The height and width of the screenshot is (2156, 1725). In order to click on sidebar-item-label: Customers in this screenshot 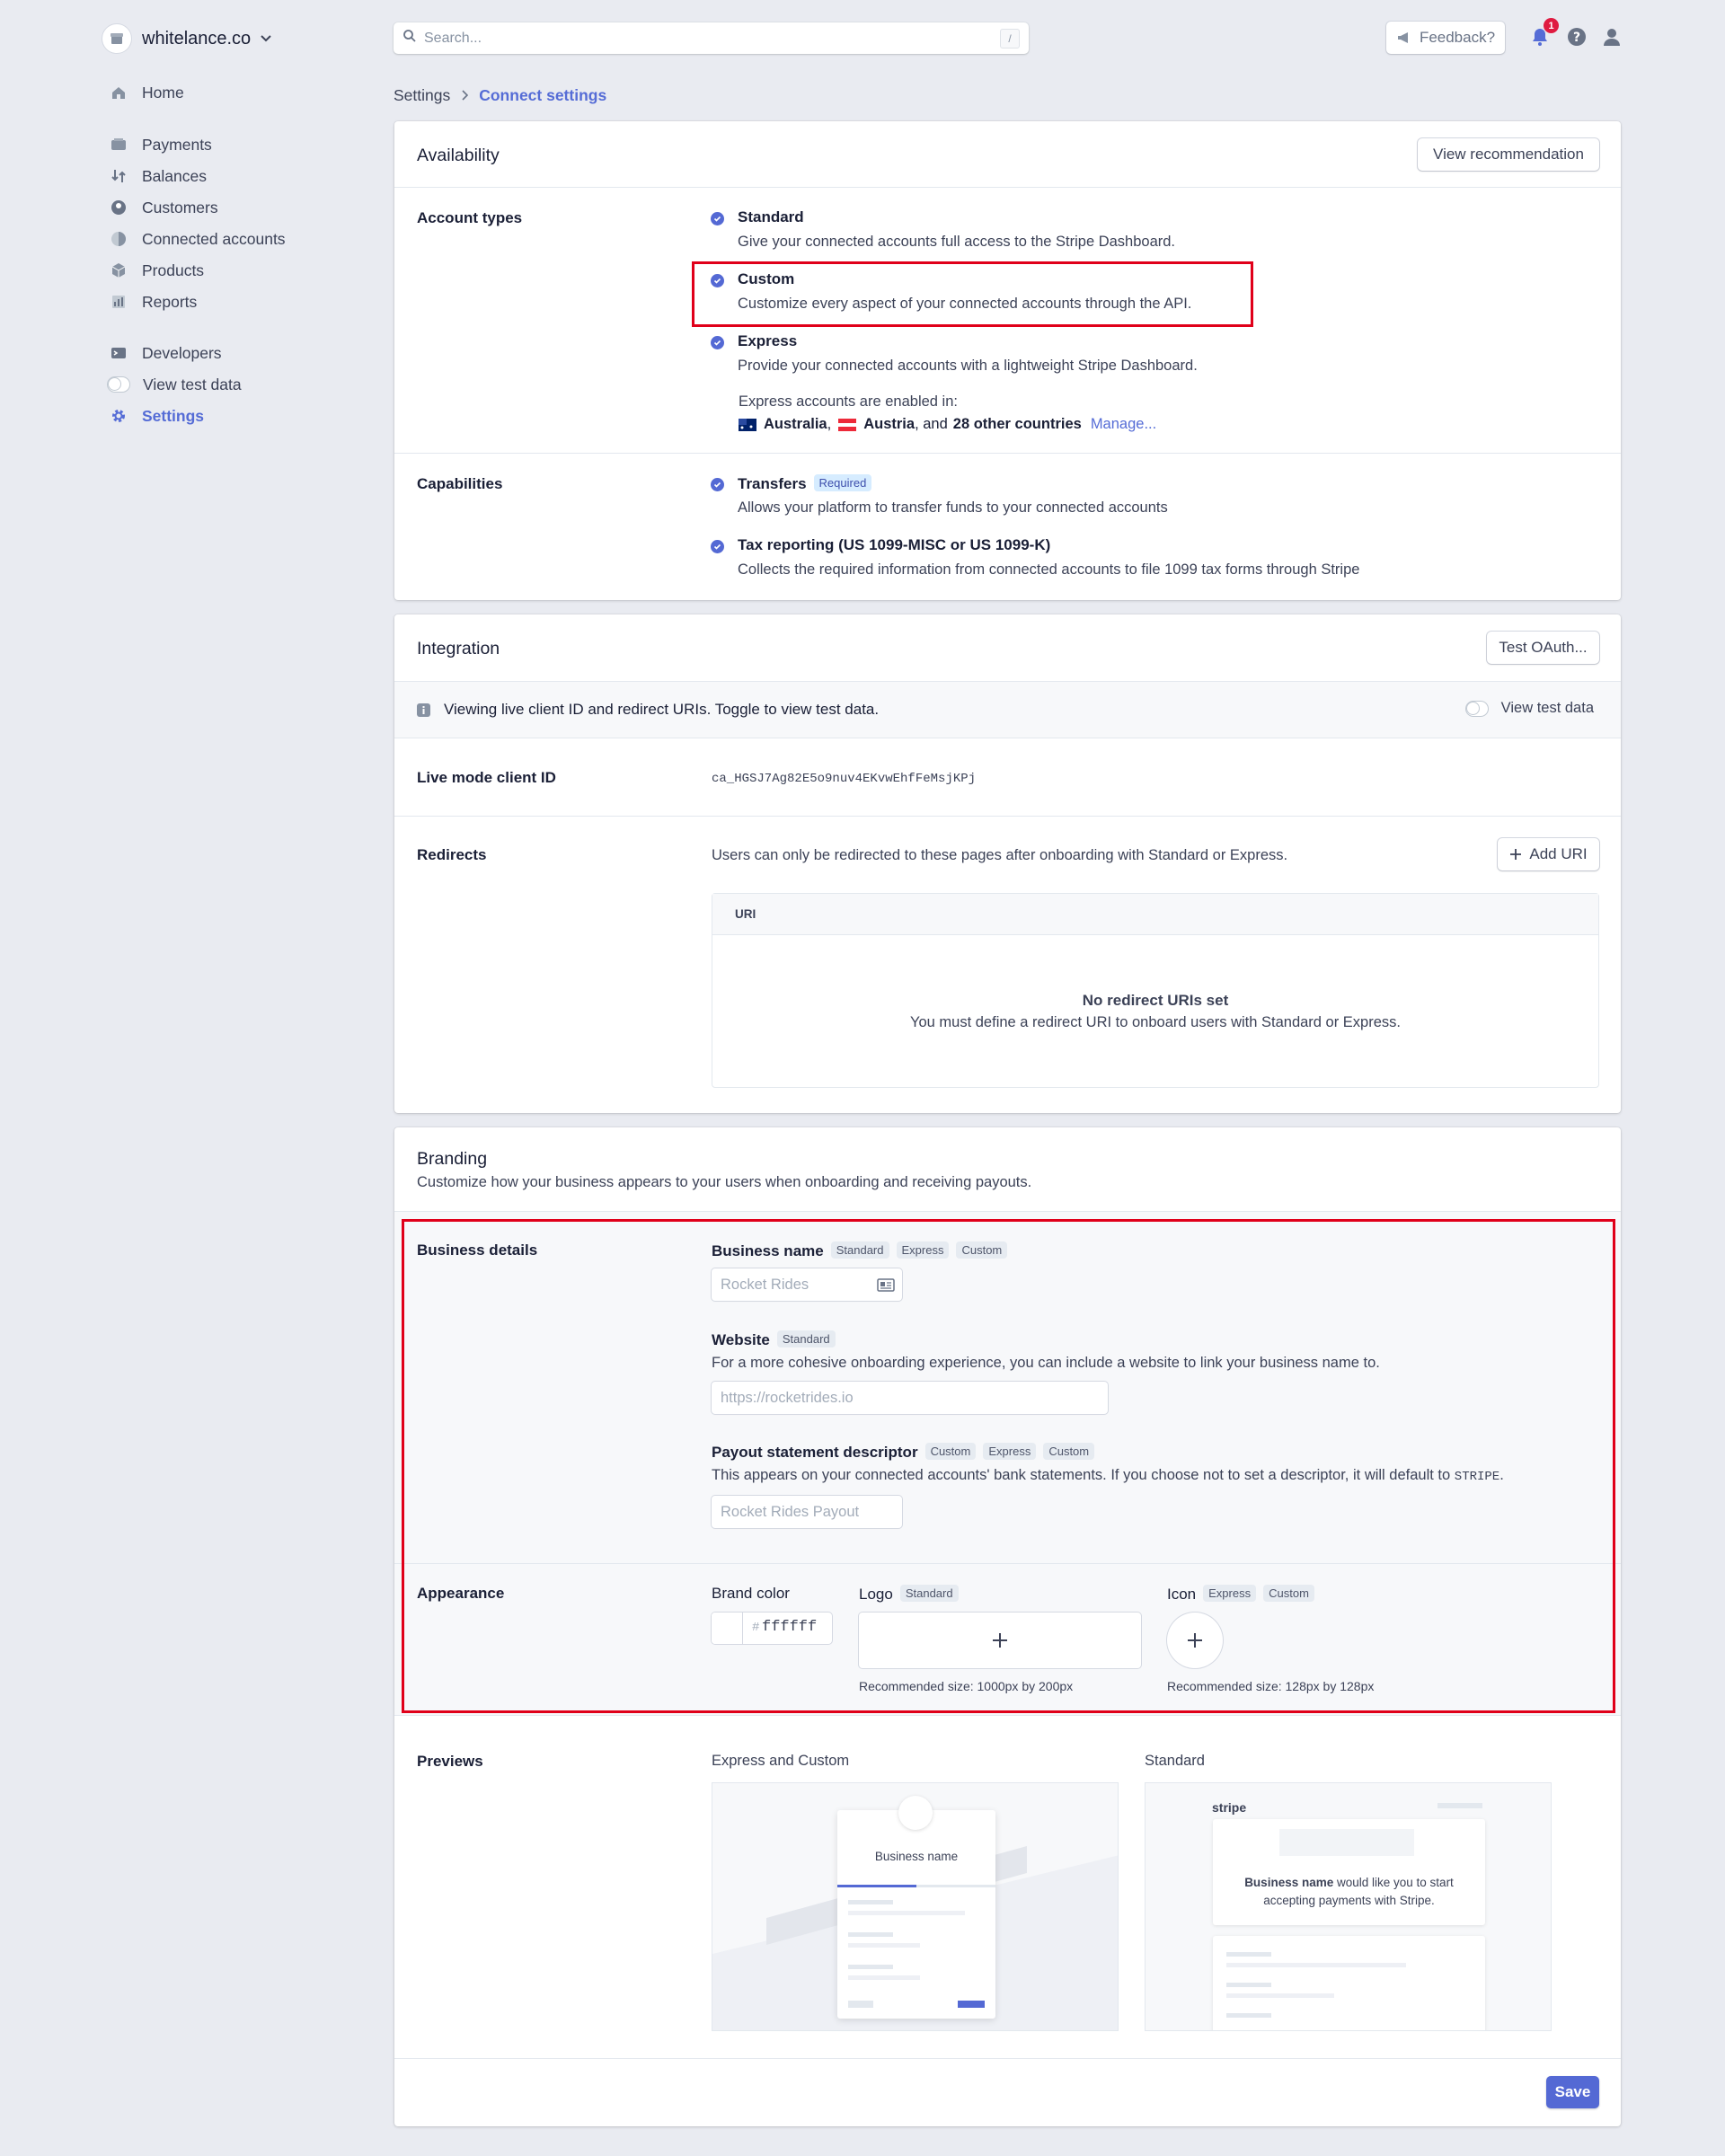, I will do `click(180, 207)`.